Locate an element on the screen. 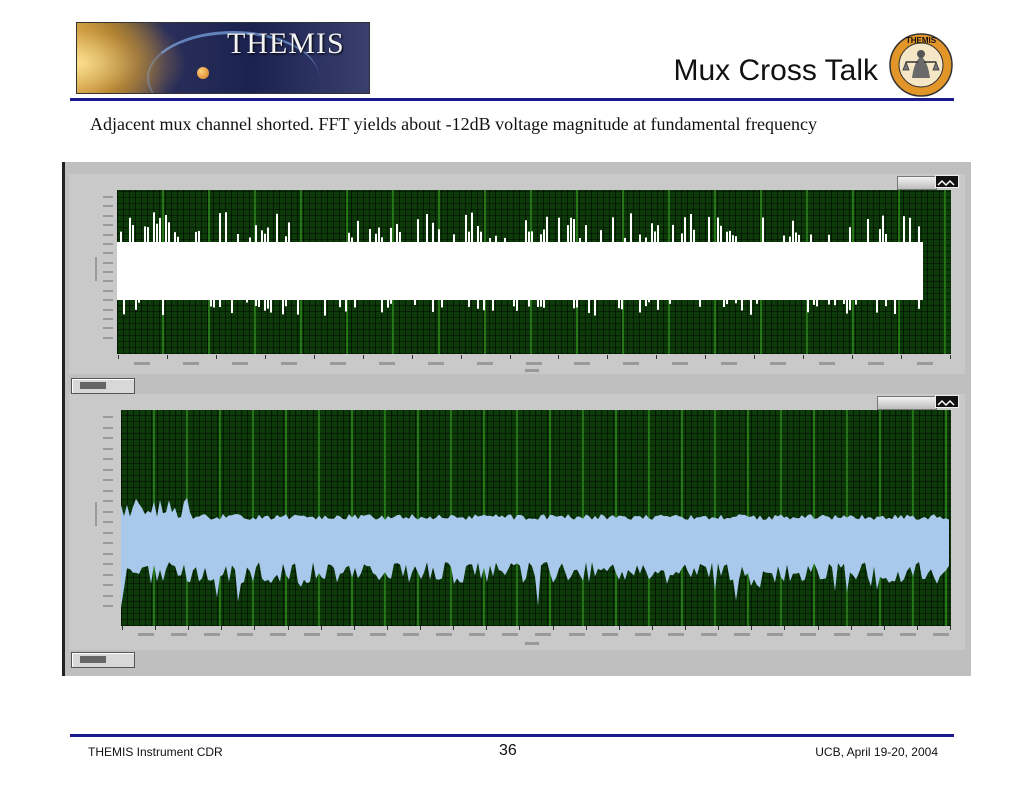 The height and width of the screenshot is (791, 1024). footer-right-text: UCB, April 19-20, 2004 is located at coordinates (876, 752).